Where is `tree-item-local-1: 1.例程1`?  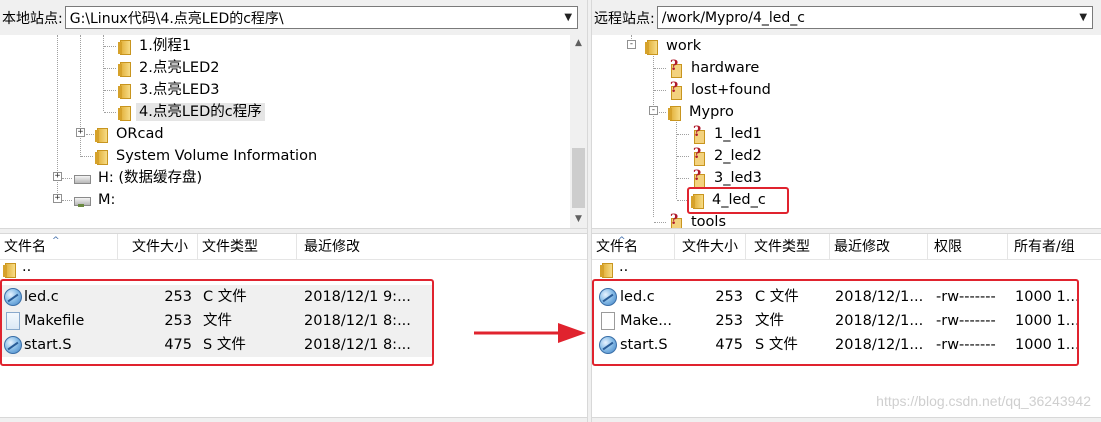
tree-item-local-1: 1.例程1 is located at coordinates (156, 46).